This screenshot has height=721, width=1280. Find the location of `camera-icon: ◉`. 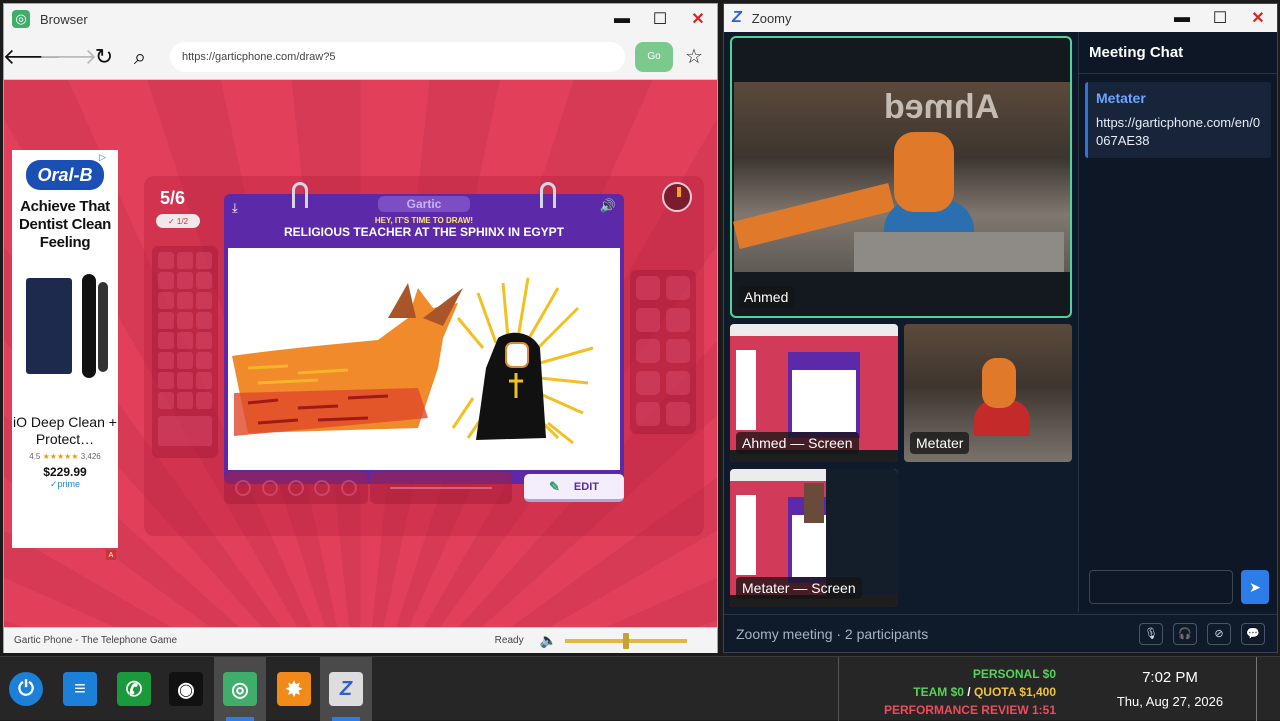

camera-icon: ◉ is located at coordinates (186, 689).